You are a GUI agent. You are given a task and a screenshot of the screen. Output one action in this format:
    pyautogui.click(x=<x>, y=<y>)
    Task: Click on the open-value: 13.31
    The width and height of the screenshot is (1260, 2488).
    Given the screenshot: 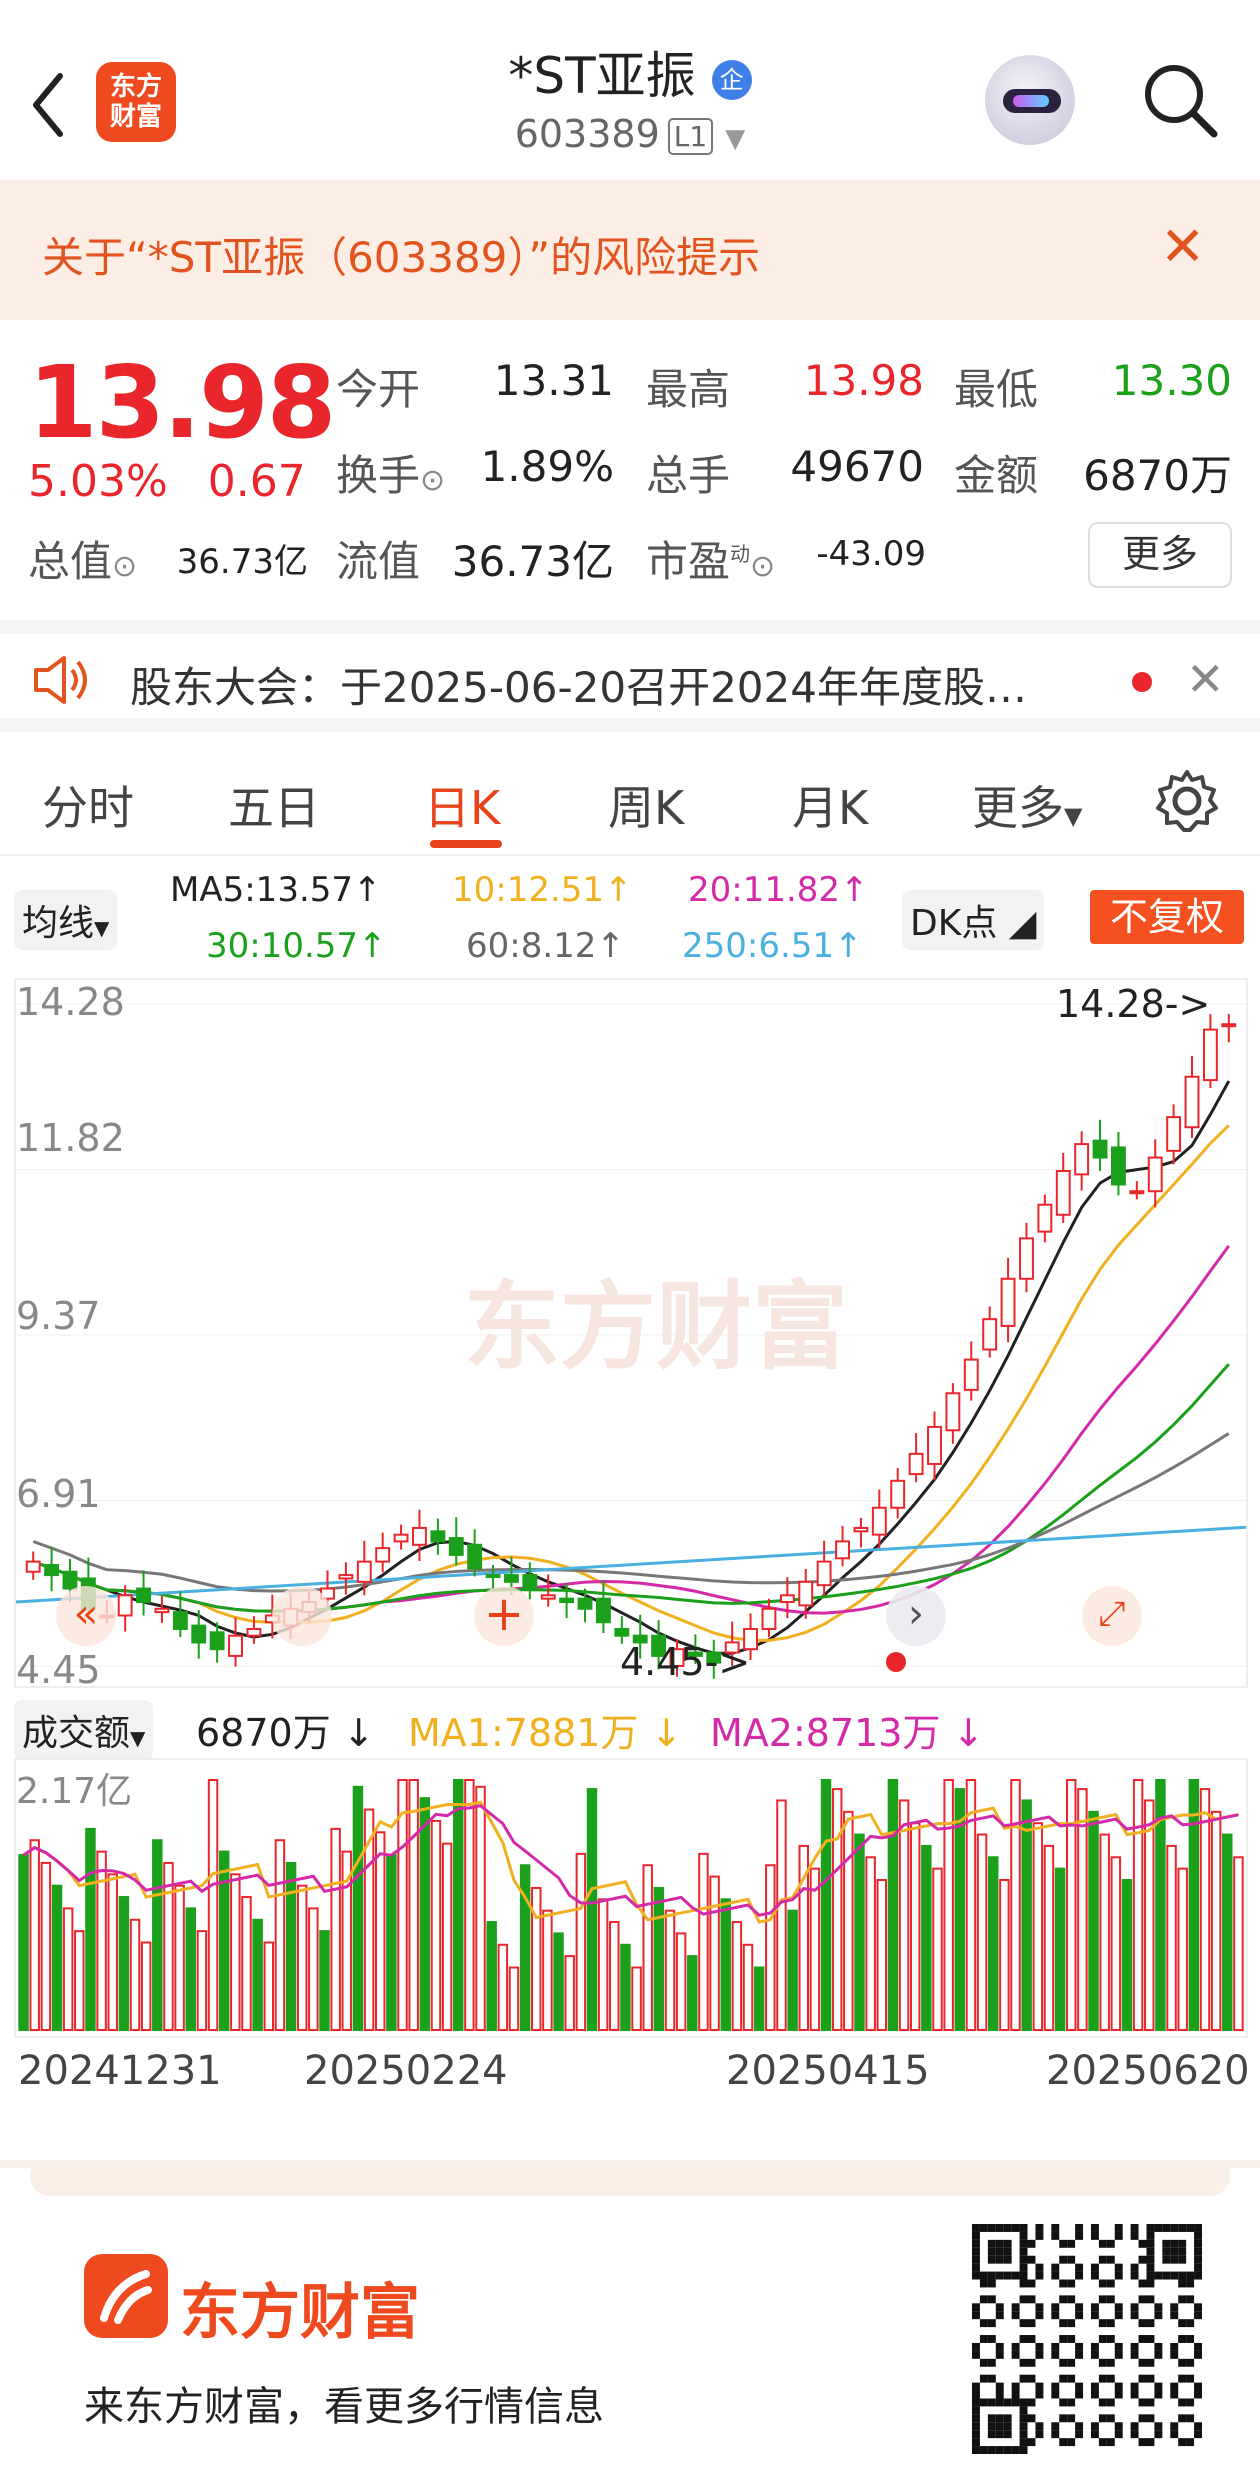 What is the action you would take?
    pyautogui.click(x=553, y=380)
    